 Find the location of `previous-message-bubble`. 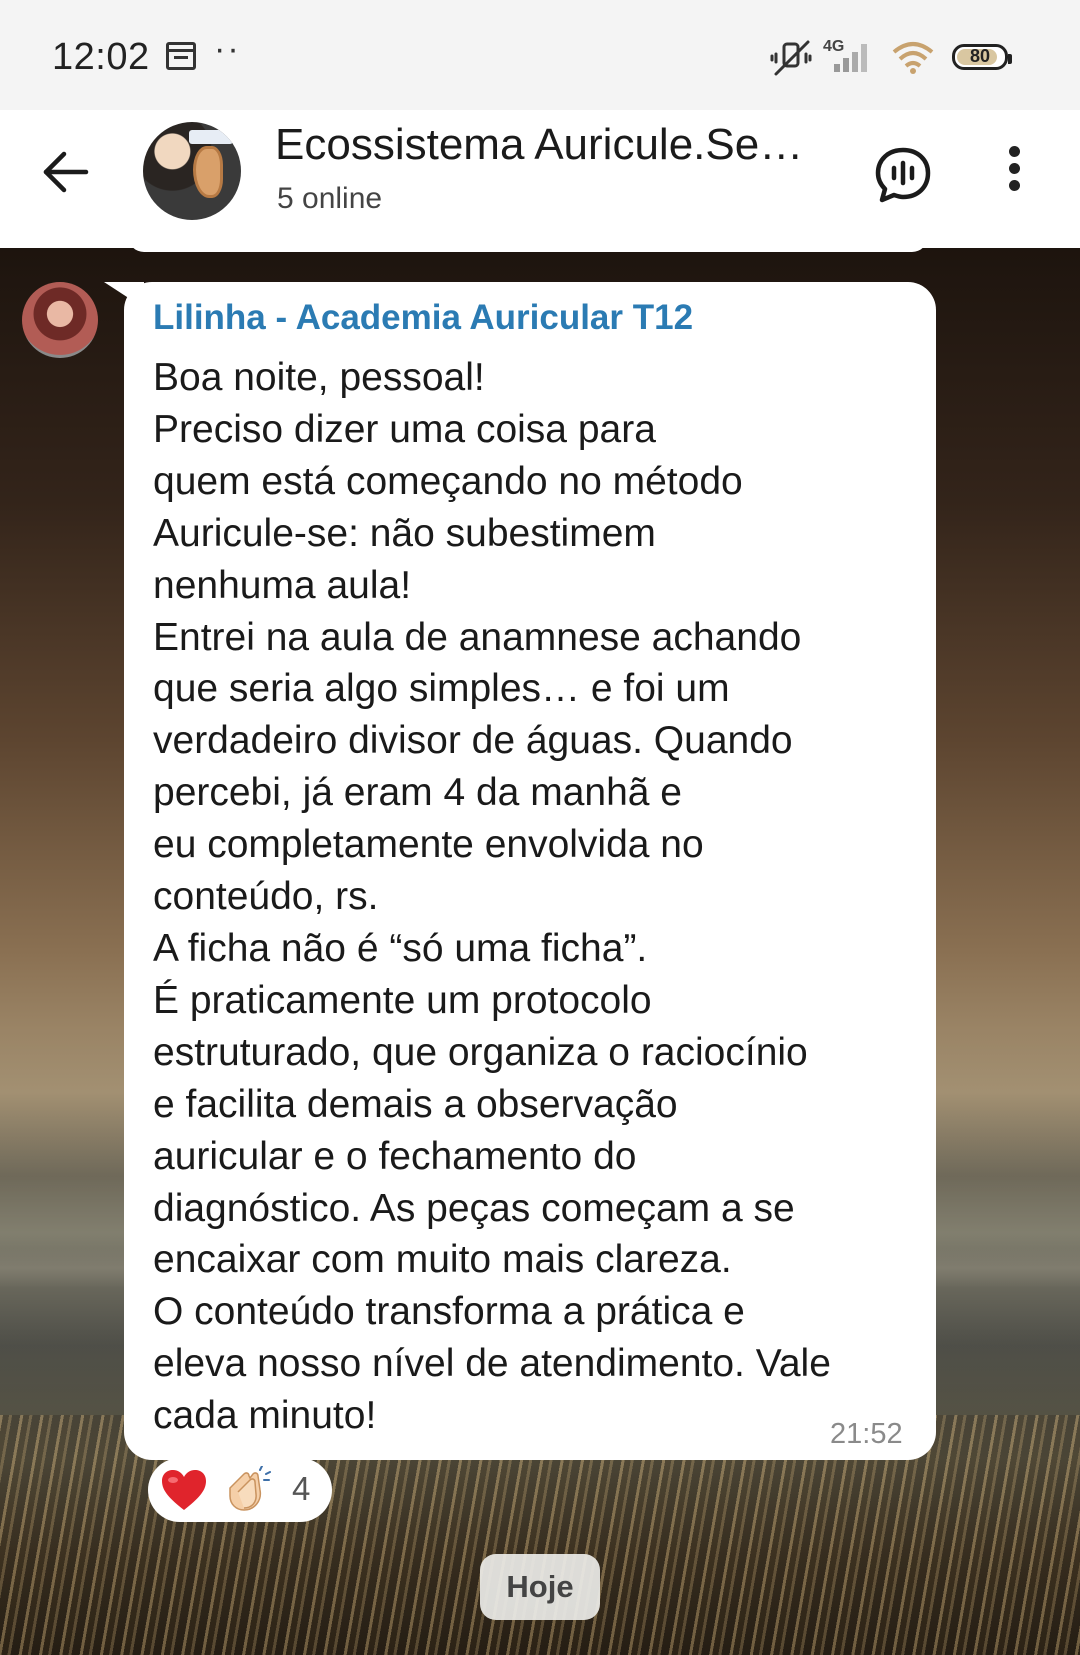

previous-message-bubble is located at coordinates (528, 244).